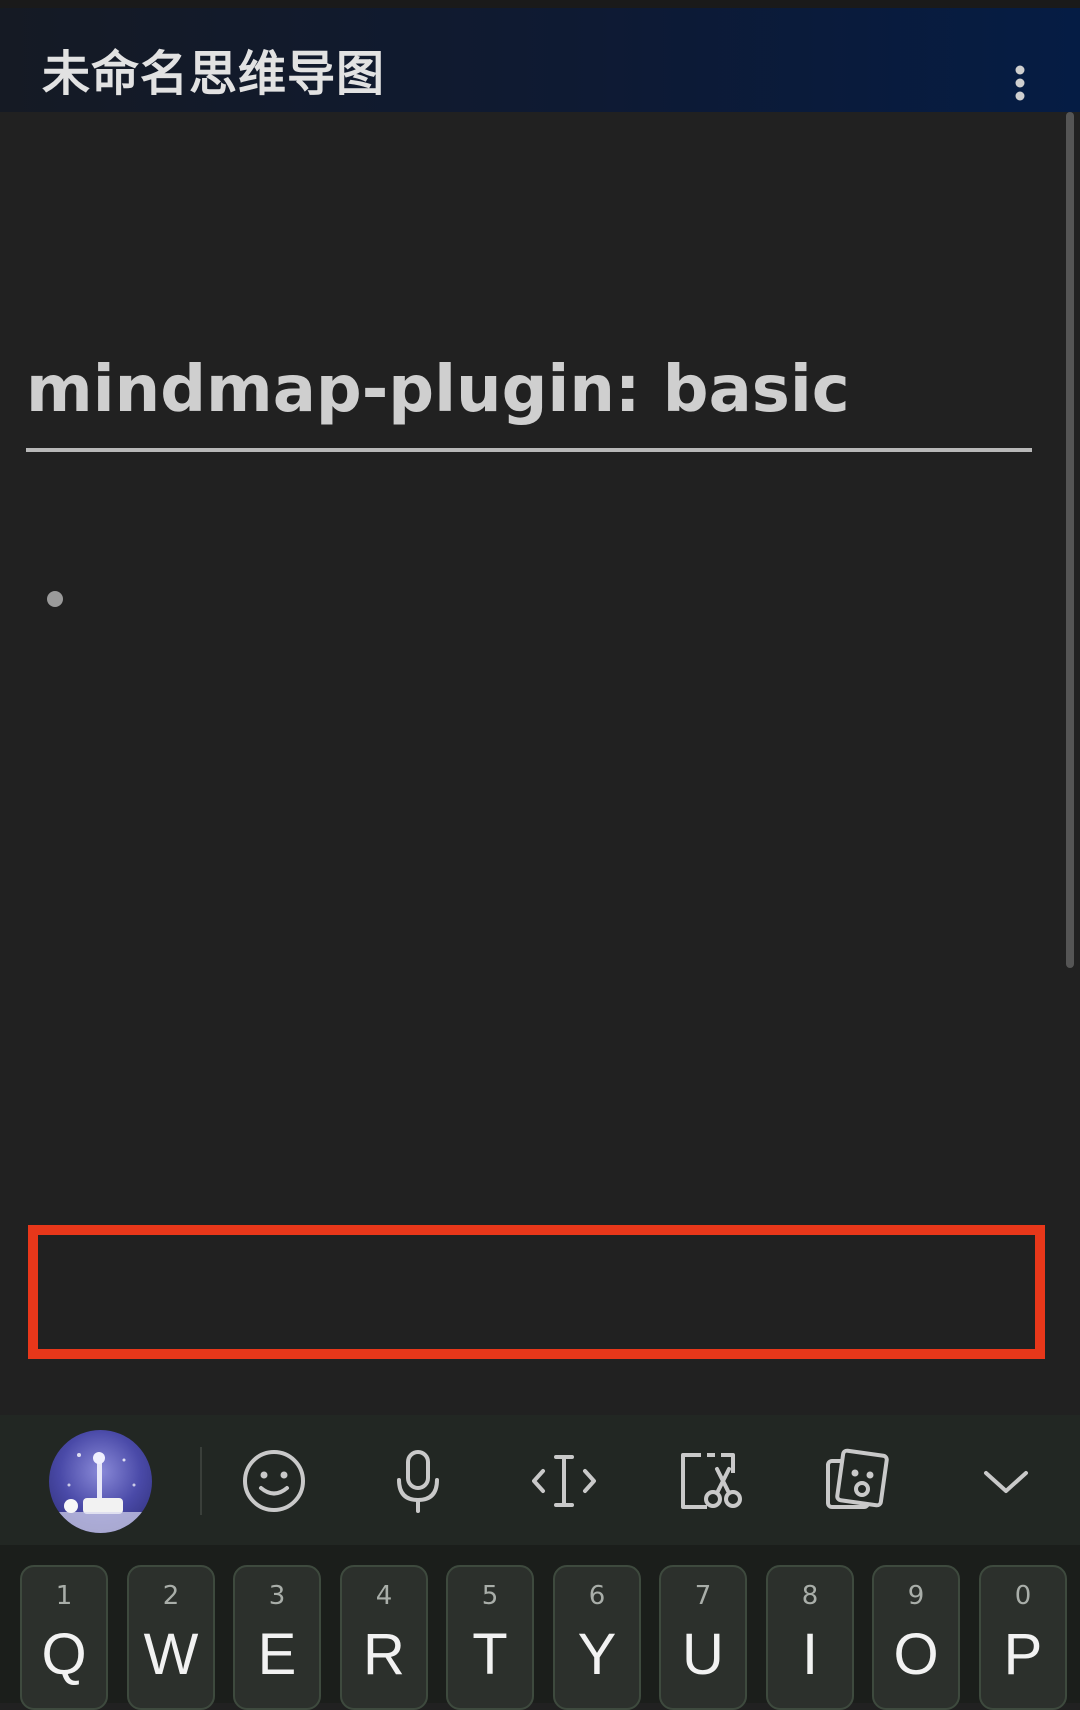 The width and height of the screenshot is (1080, 1710). What do you see at coordinates (1070, 540) in the screenshot?
I see `scrollbar` at bounding box center [1070, 540].